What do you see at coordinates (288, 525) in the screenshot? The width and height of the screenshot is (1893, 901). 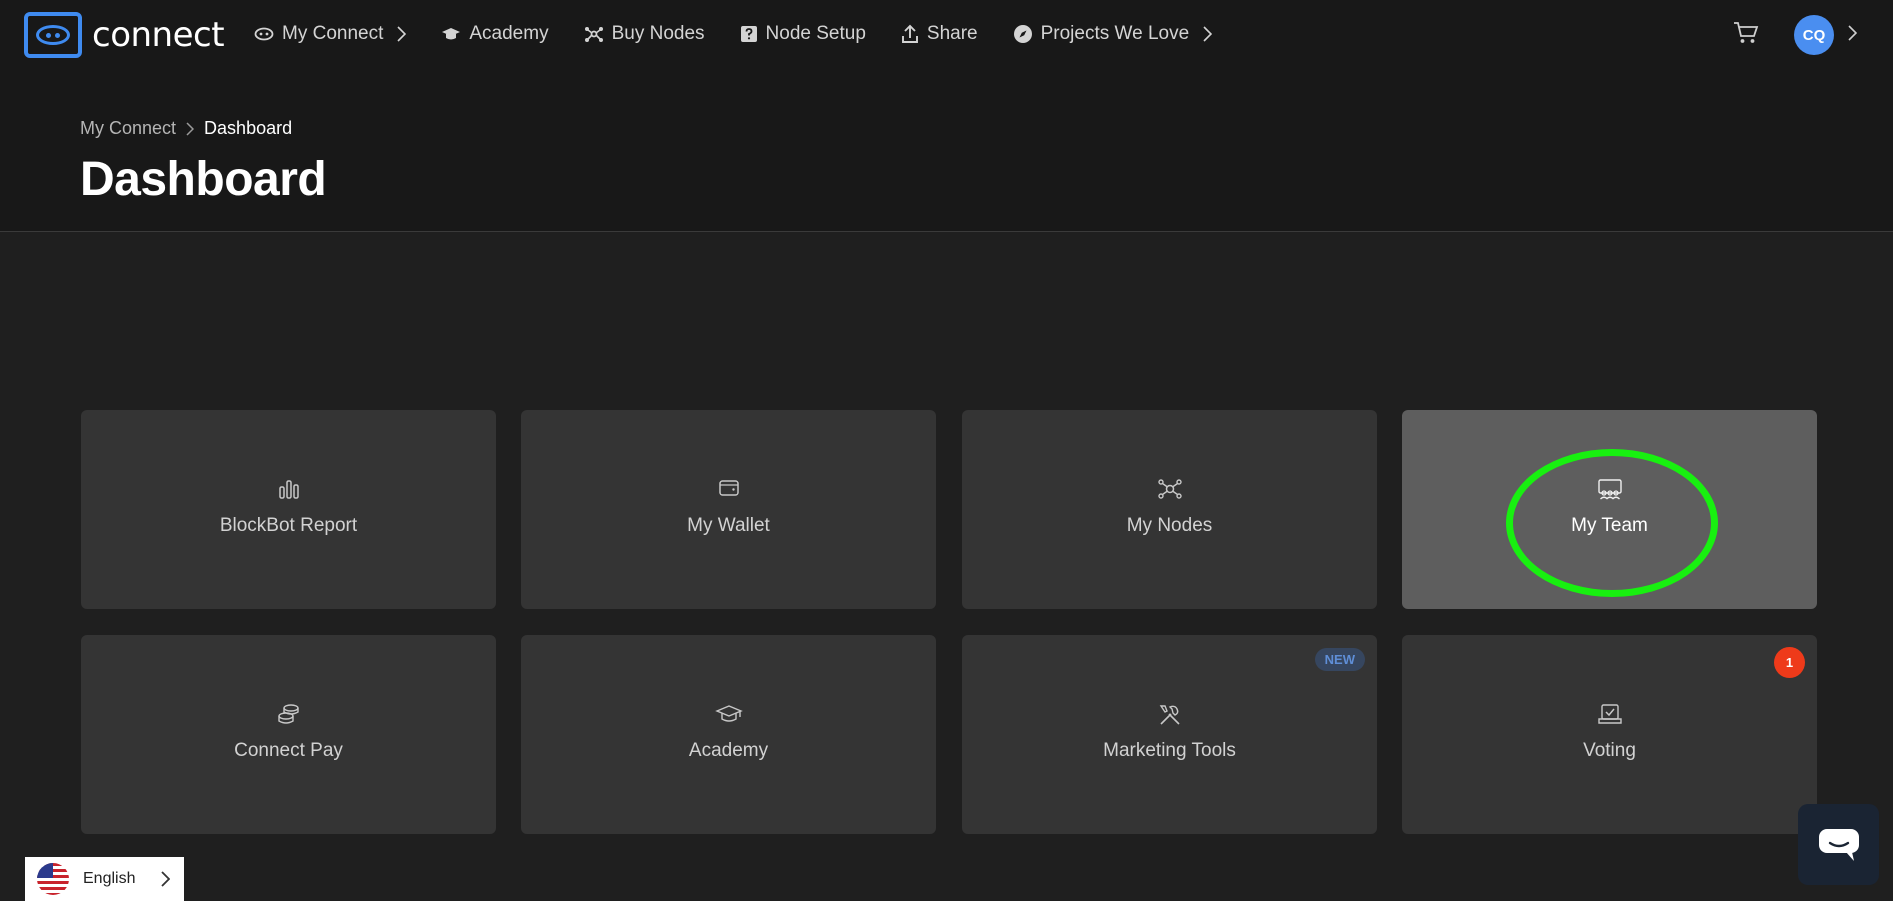 I see `tile-label: BlockBot Report` at bounding box center [288, 525].